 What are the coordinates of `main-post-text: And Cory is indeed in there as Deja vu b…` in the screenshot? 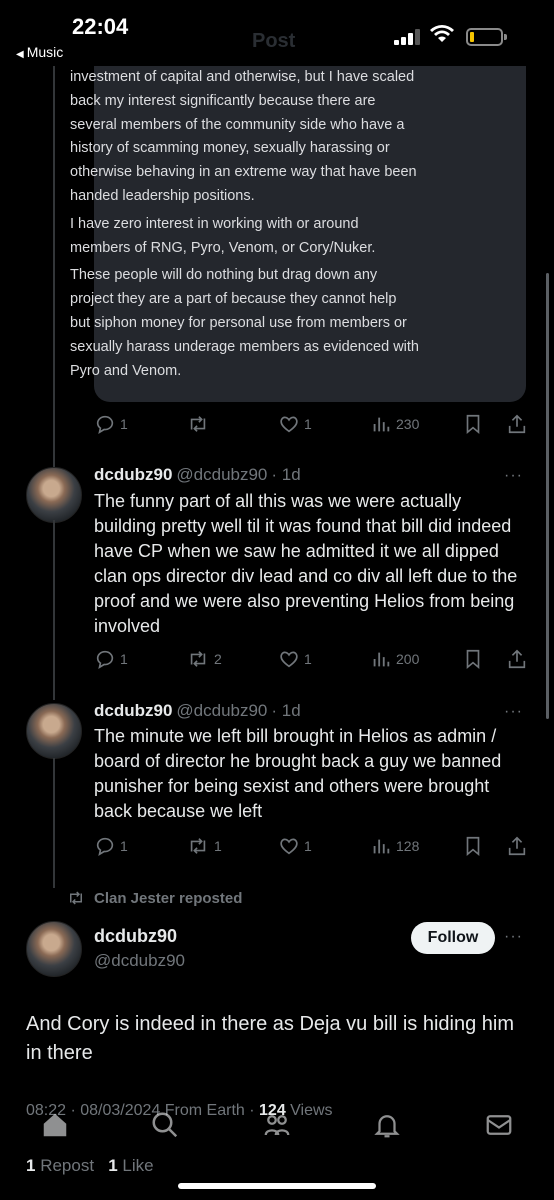 It's located at (270, 1038).